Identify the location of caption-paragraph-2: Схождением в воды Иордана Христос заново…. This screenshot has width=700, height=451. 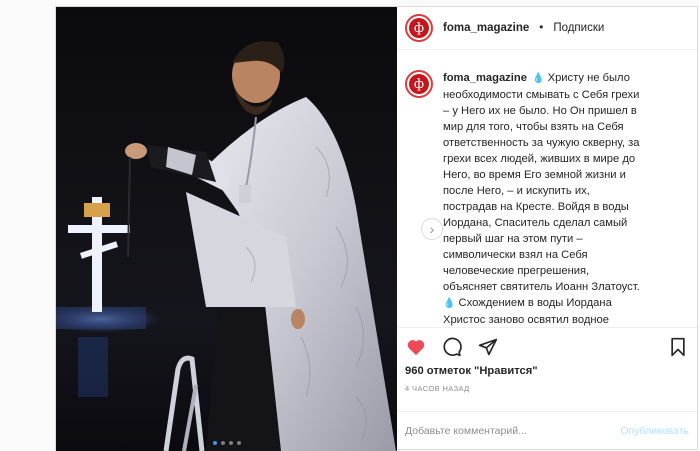
(527, 311).